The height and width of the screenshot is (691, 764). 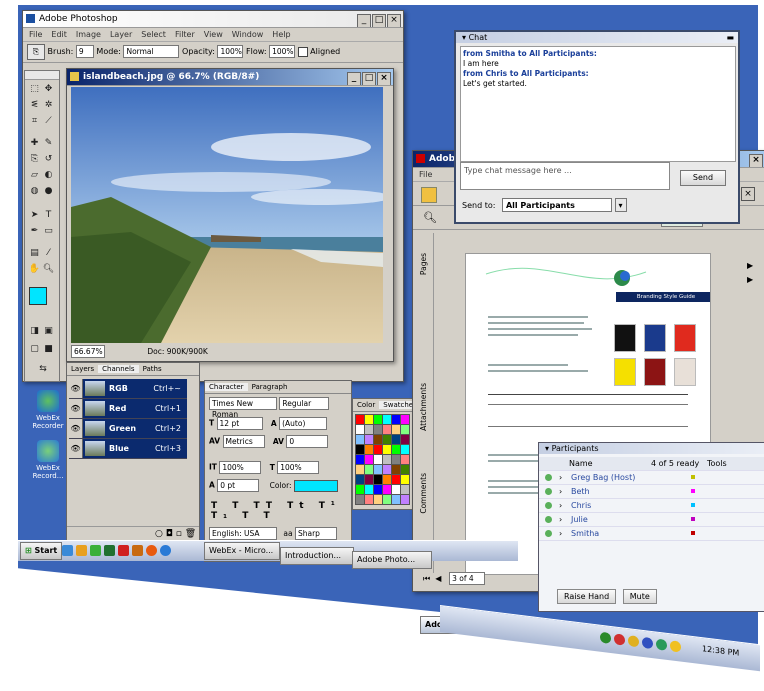 I want to click on image-minimize-button: _, so click(x=354, y=78).